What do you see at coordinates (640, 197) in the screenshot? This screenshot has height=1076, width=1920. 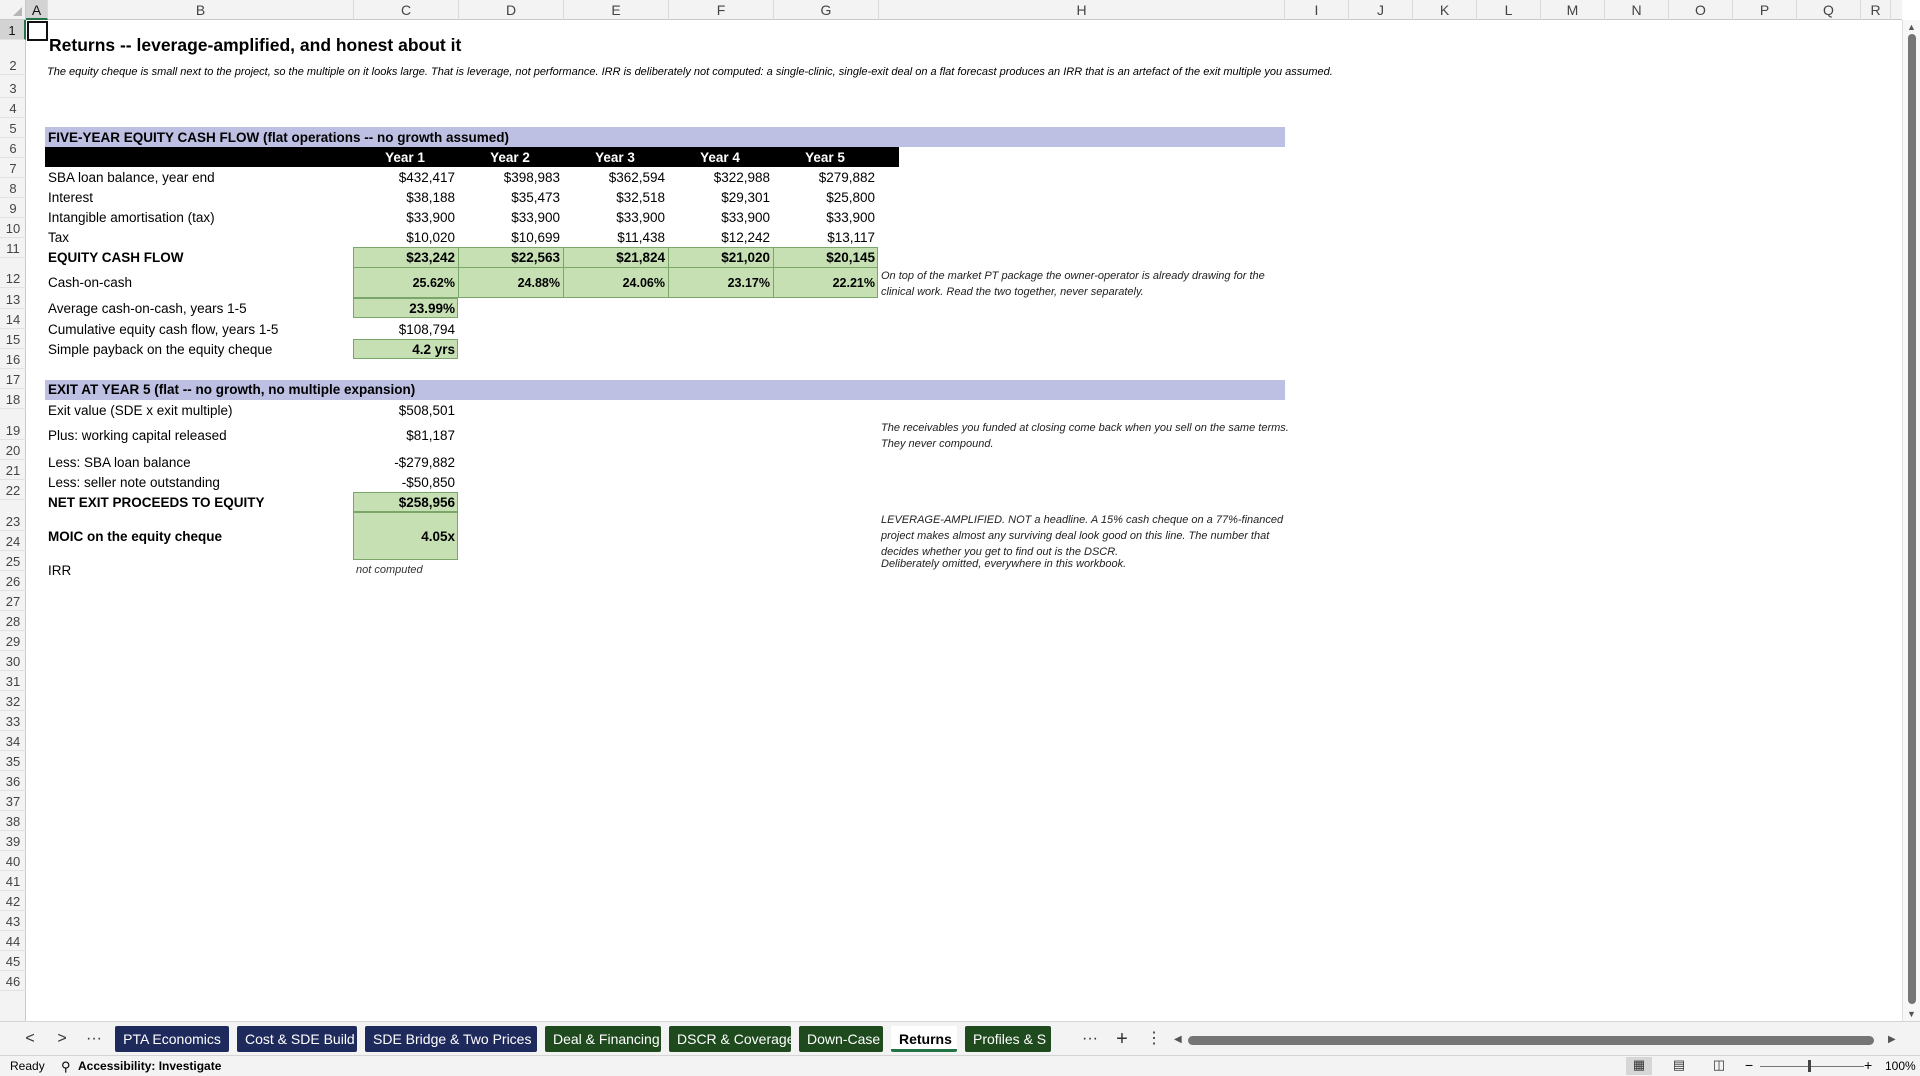 I see `cell-interest-y3: $32,518` at bounding box center [640, 197].